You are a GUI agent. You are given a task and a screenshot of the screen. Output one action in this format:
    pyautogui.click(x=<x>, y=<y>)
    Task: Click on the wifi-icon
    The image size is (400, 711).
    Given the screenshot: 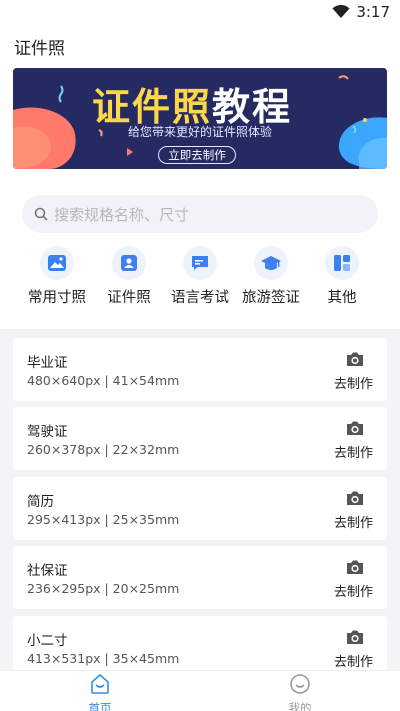 What is the action you would take?
    pyautogui.click(x=341, y=11)
    